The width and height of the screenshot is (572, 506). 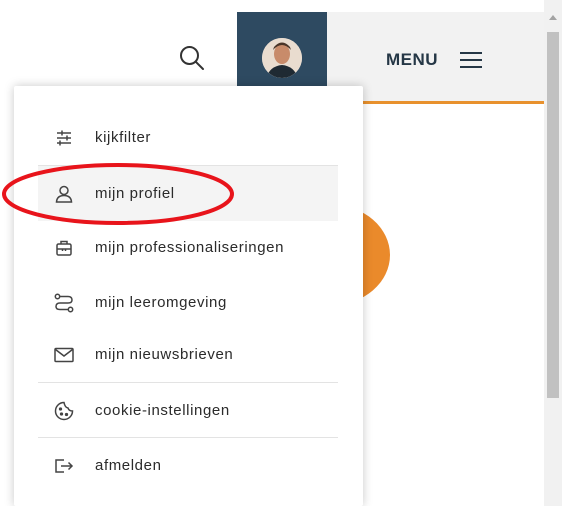 I want to click on cookie-icon, so click(x=64, y=411).